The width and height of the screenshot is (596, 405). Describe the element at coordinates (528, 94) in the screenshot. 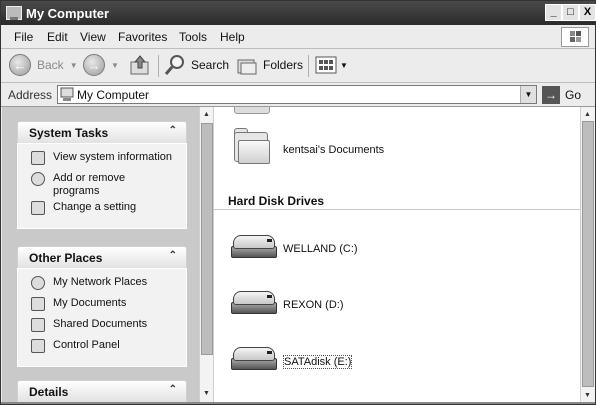

I see `address-dropdown-icon: ▼` at that location.